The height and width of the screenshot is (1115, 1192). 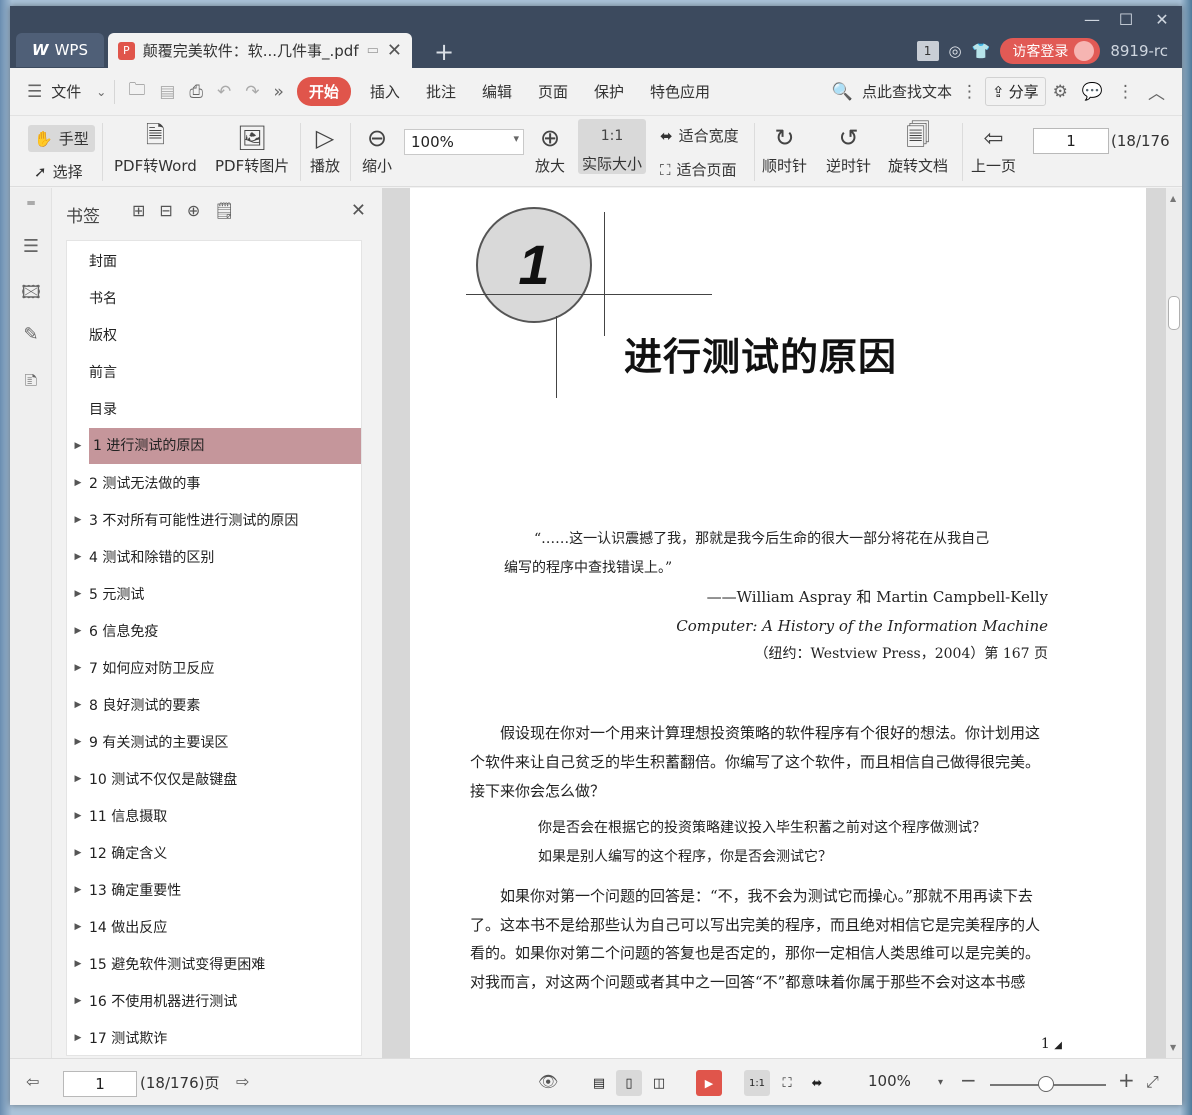 What do you see at coordinates (224, 92) in the screenshot?
I see `undo-icon: ↶` at bounding box center [224, 92].